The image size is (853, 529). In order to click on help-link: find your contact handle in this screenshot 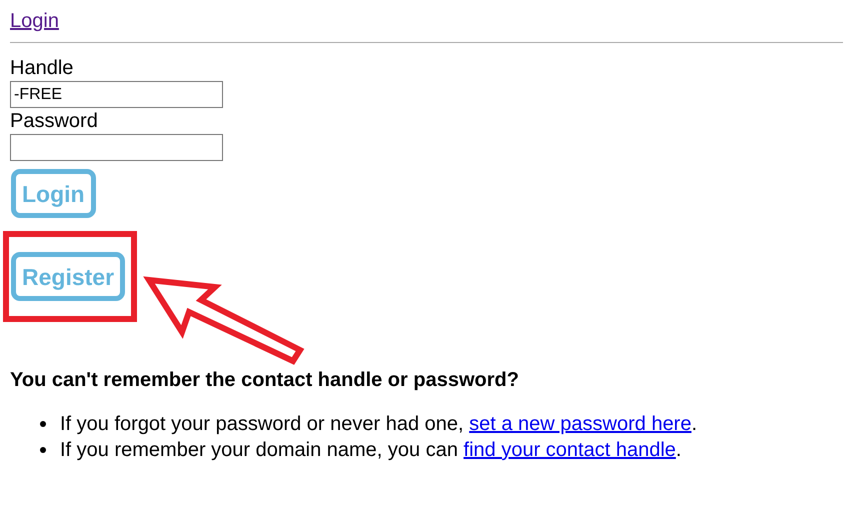, I will do `click(570, 450)`.